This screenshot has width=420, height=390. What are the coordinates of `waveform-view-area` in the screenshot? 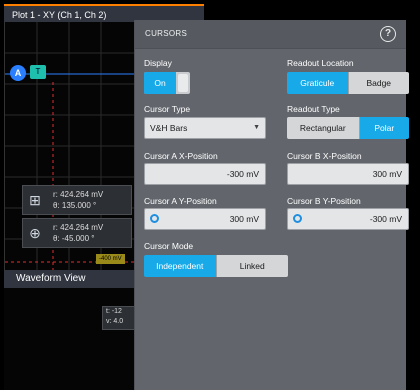 It's located at (69, 339).